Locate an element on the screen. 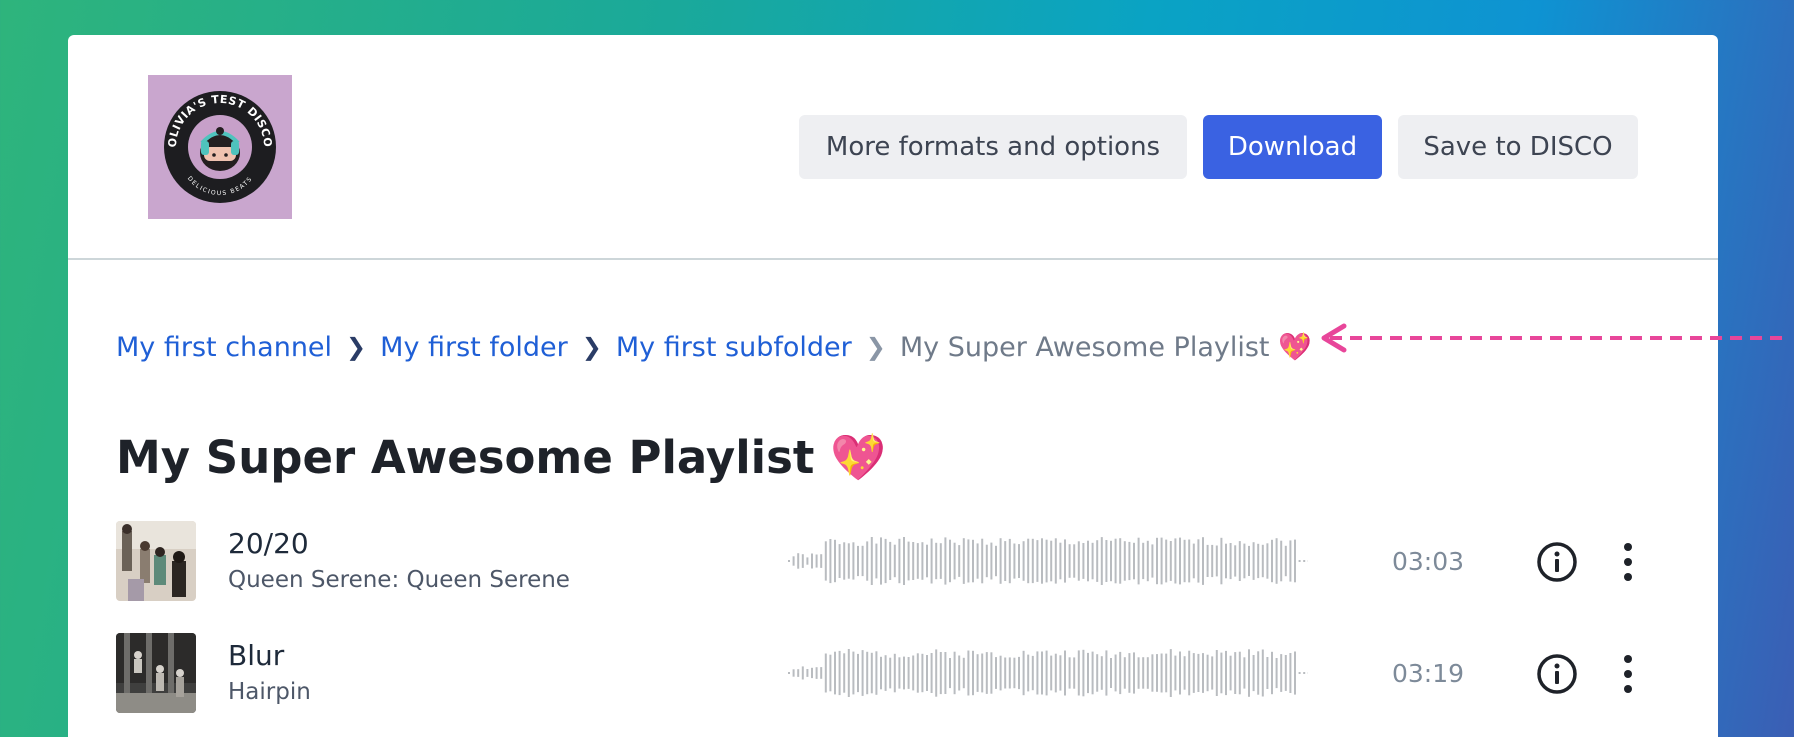 The image size is (1794, 737). track-row: 20/20 Queen Serene: Queen Serene 03:03 is located at coordinates (896, 563).